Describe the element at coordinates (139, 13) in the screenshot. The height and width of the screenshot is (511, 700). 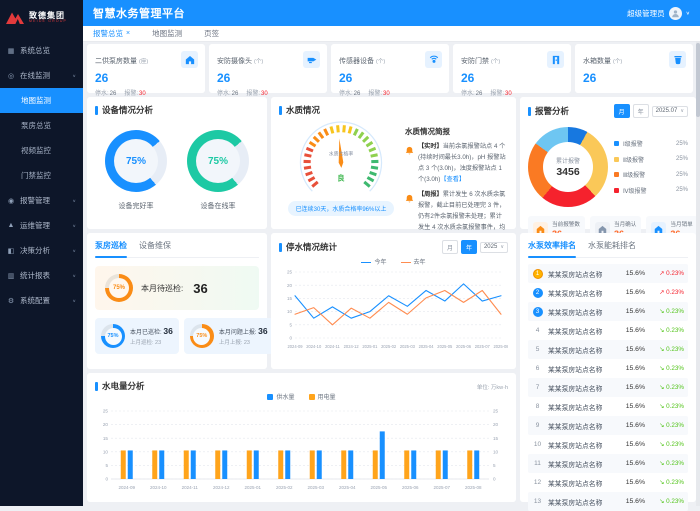
I see `page-title: 智慧水务管理平台` at that location.